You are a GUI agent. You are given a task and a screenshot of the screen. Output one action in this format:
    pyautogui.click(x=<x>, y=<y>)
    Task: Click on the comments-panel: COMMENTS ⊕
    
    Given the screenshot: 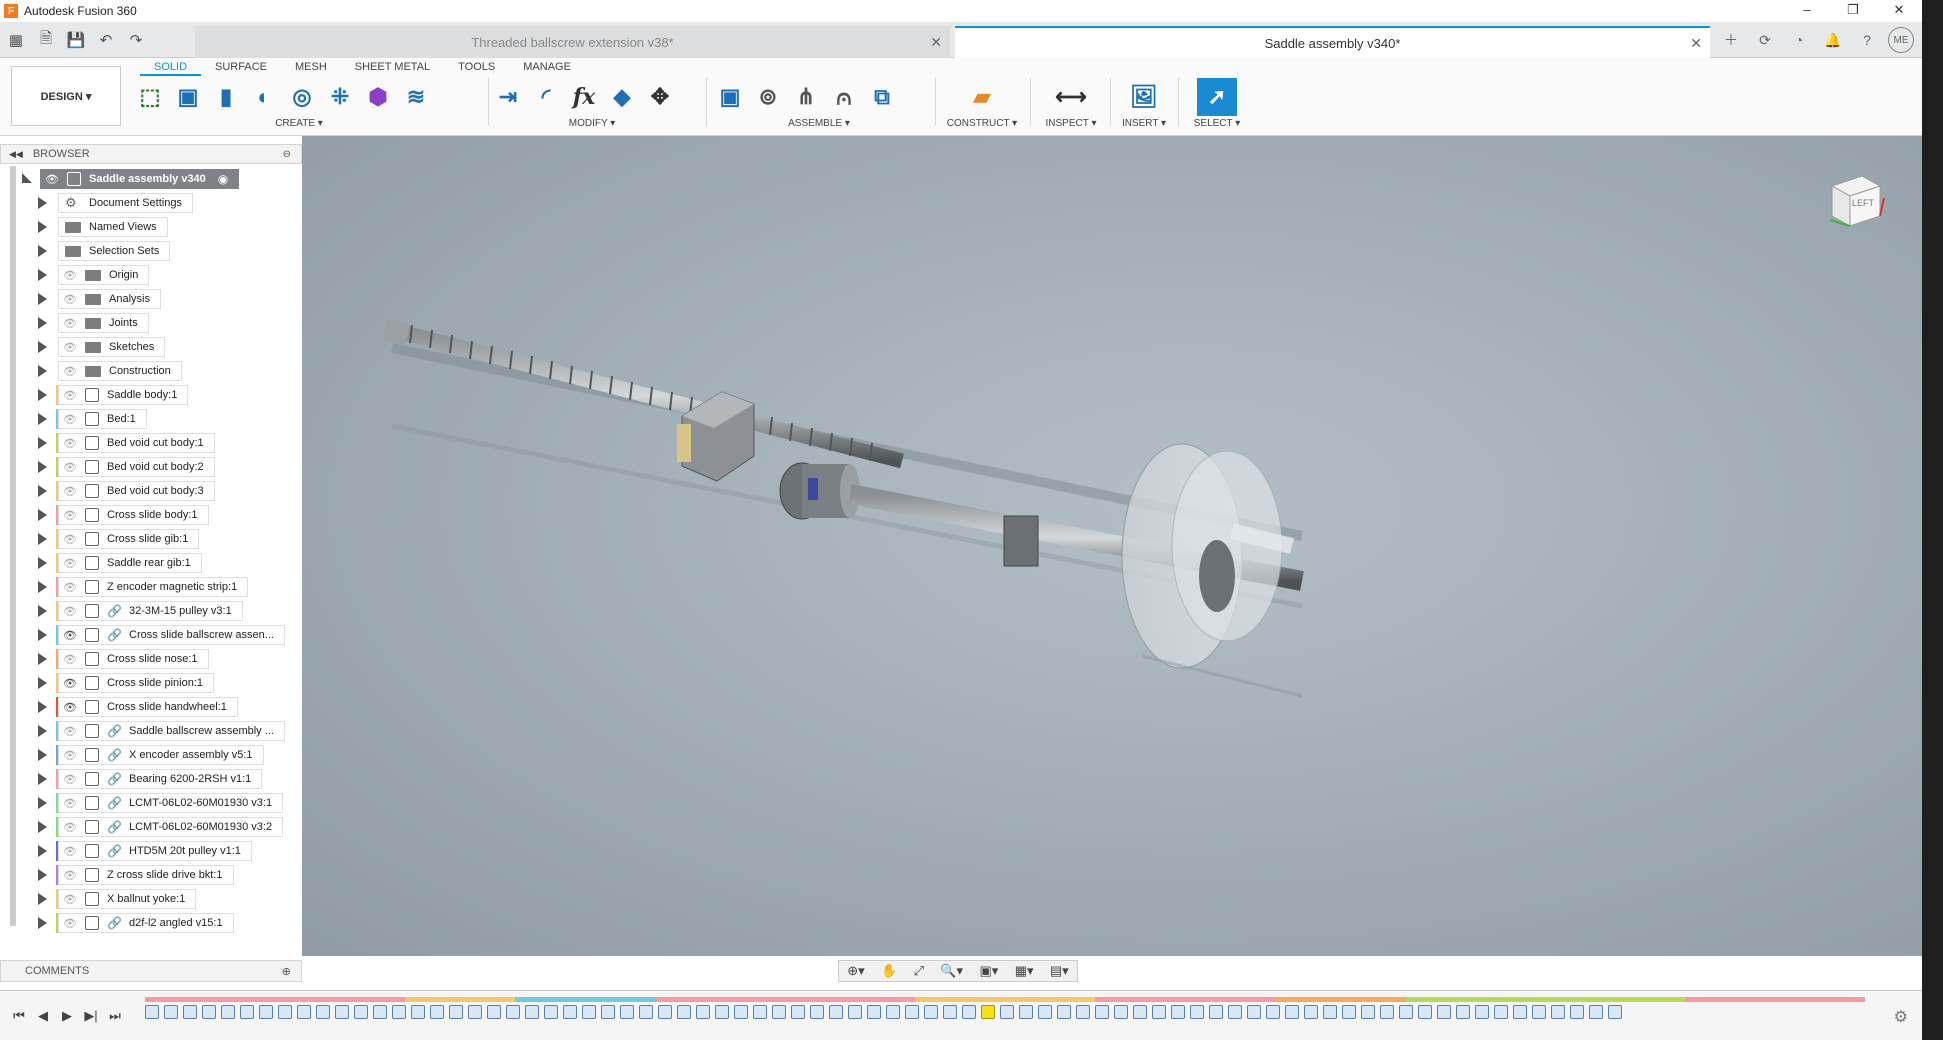 What is the action you would take?
    pyautogui.click(x=151, y=971)
    